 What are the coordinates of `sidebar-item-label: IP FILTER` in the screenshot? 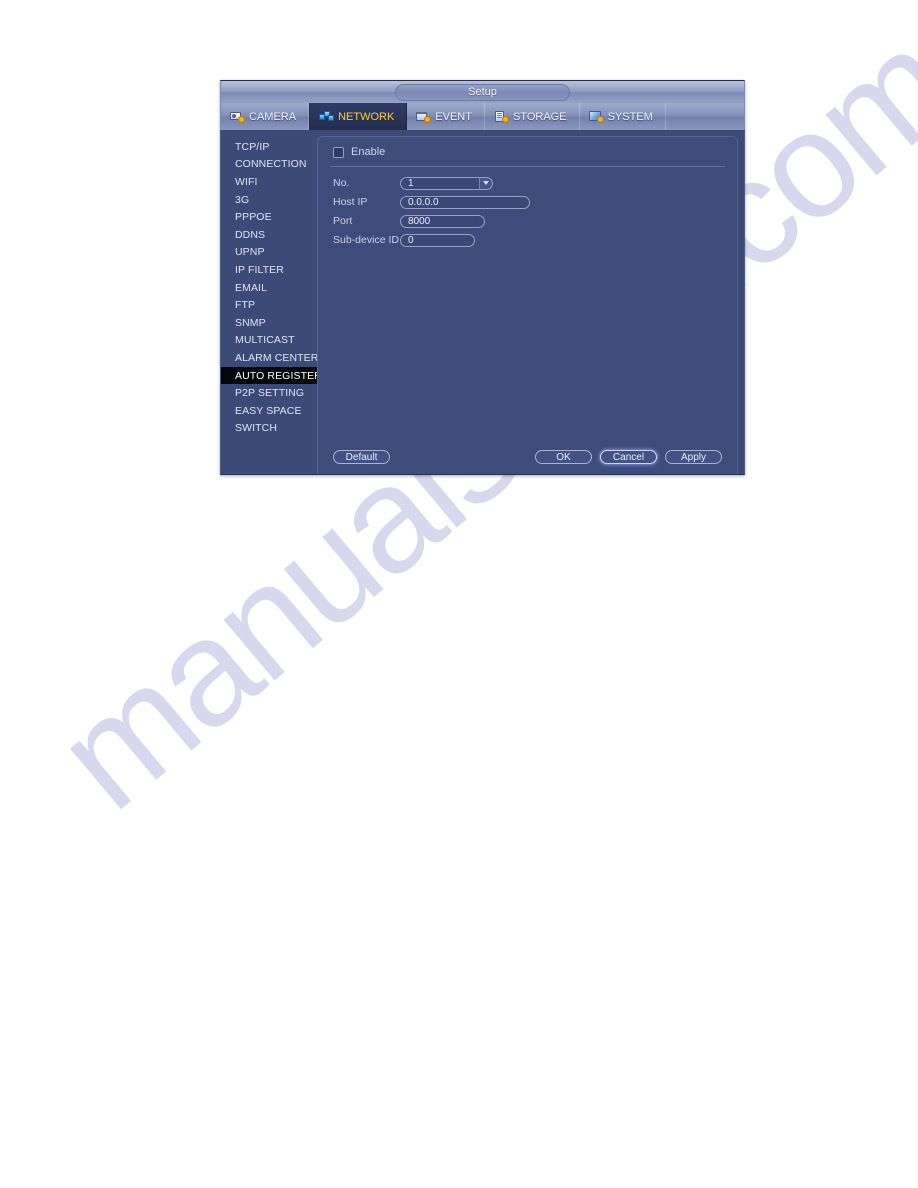 It's located at (259, 269).